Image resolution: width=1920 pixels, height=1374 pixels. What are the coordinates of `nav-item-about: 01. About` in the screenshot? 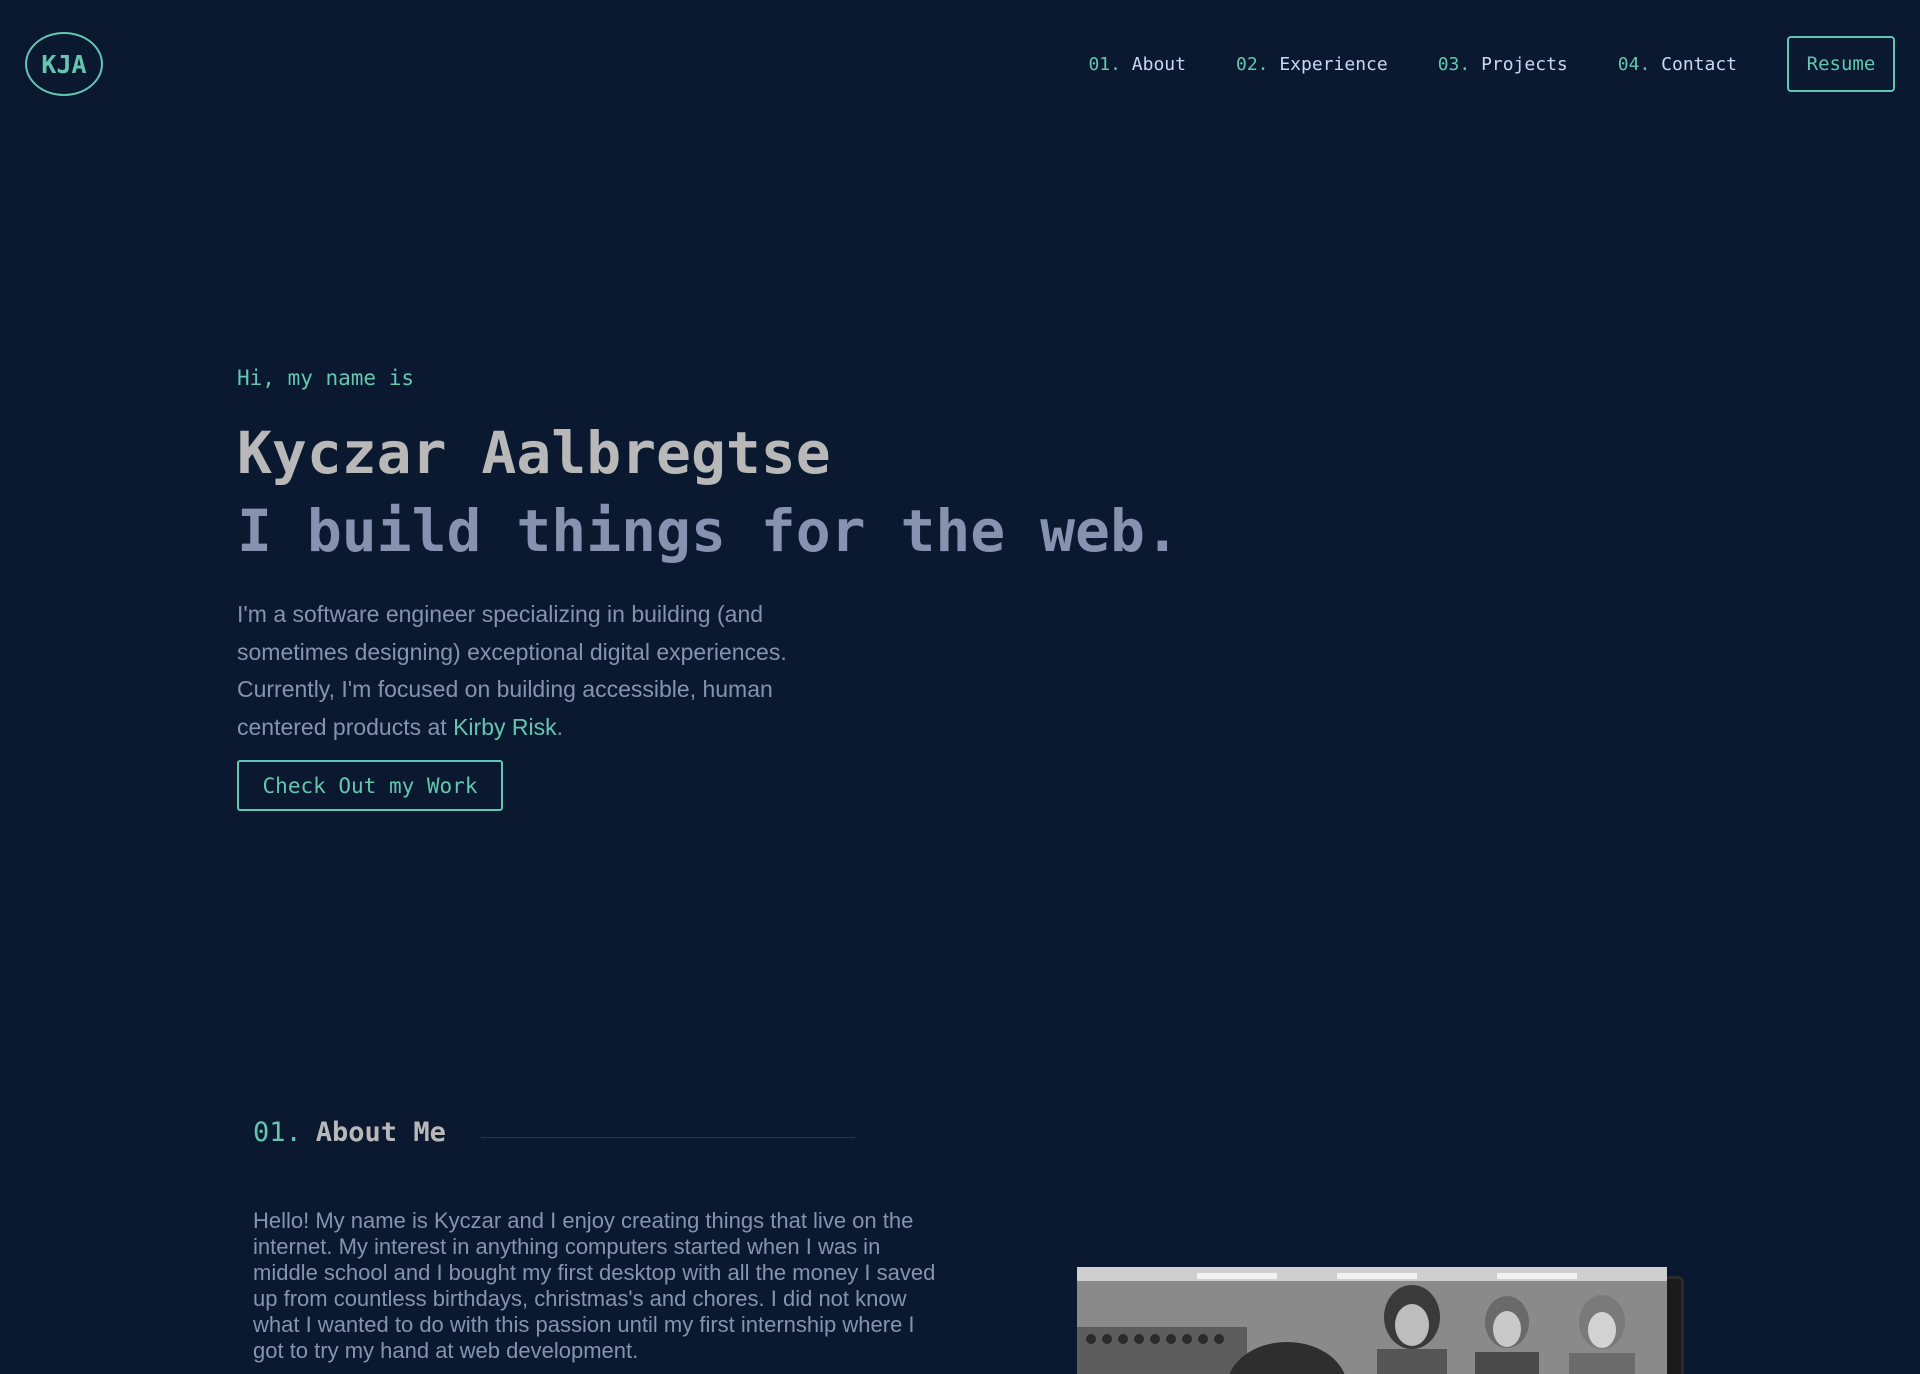 It's located at (1137, 64).